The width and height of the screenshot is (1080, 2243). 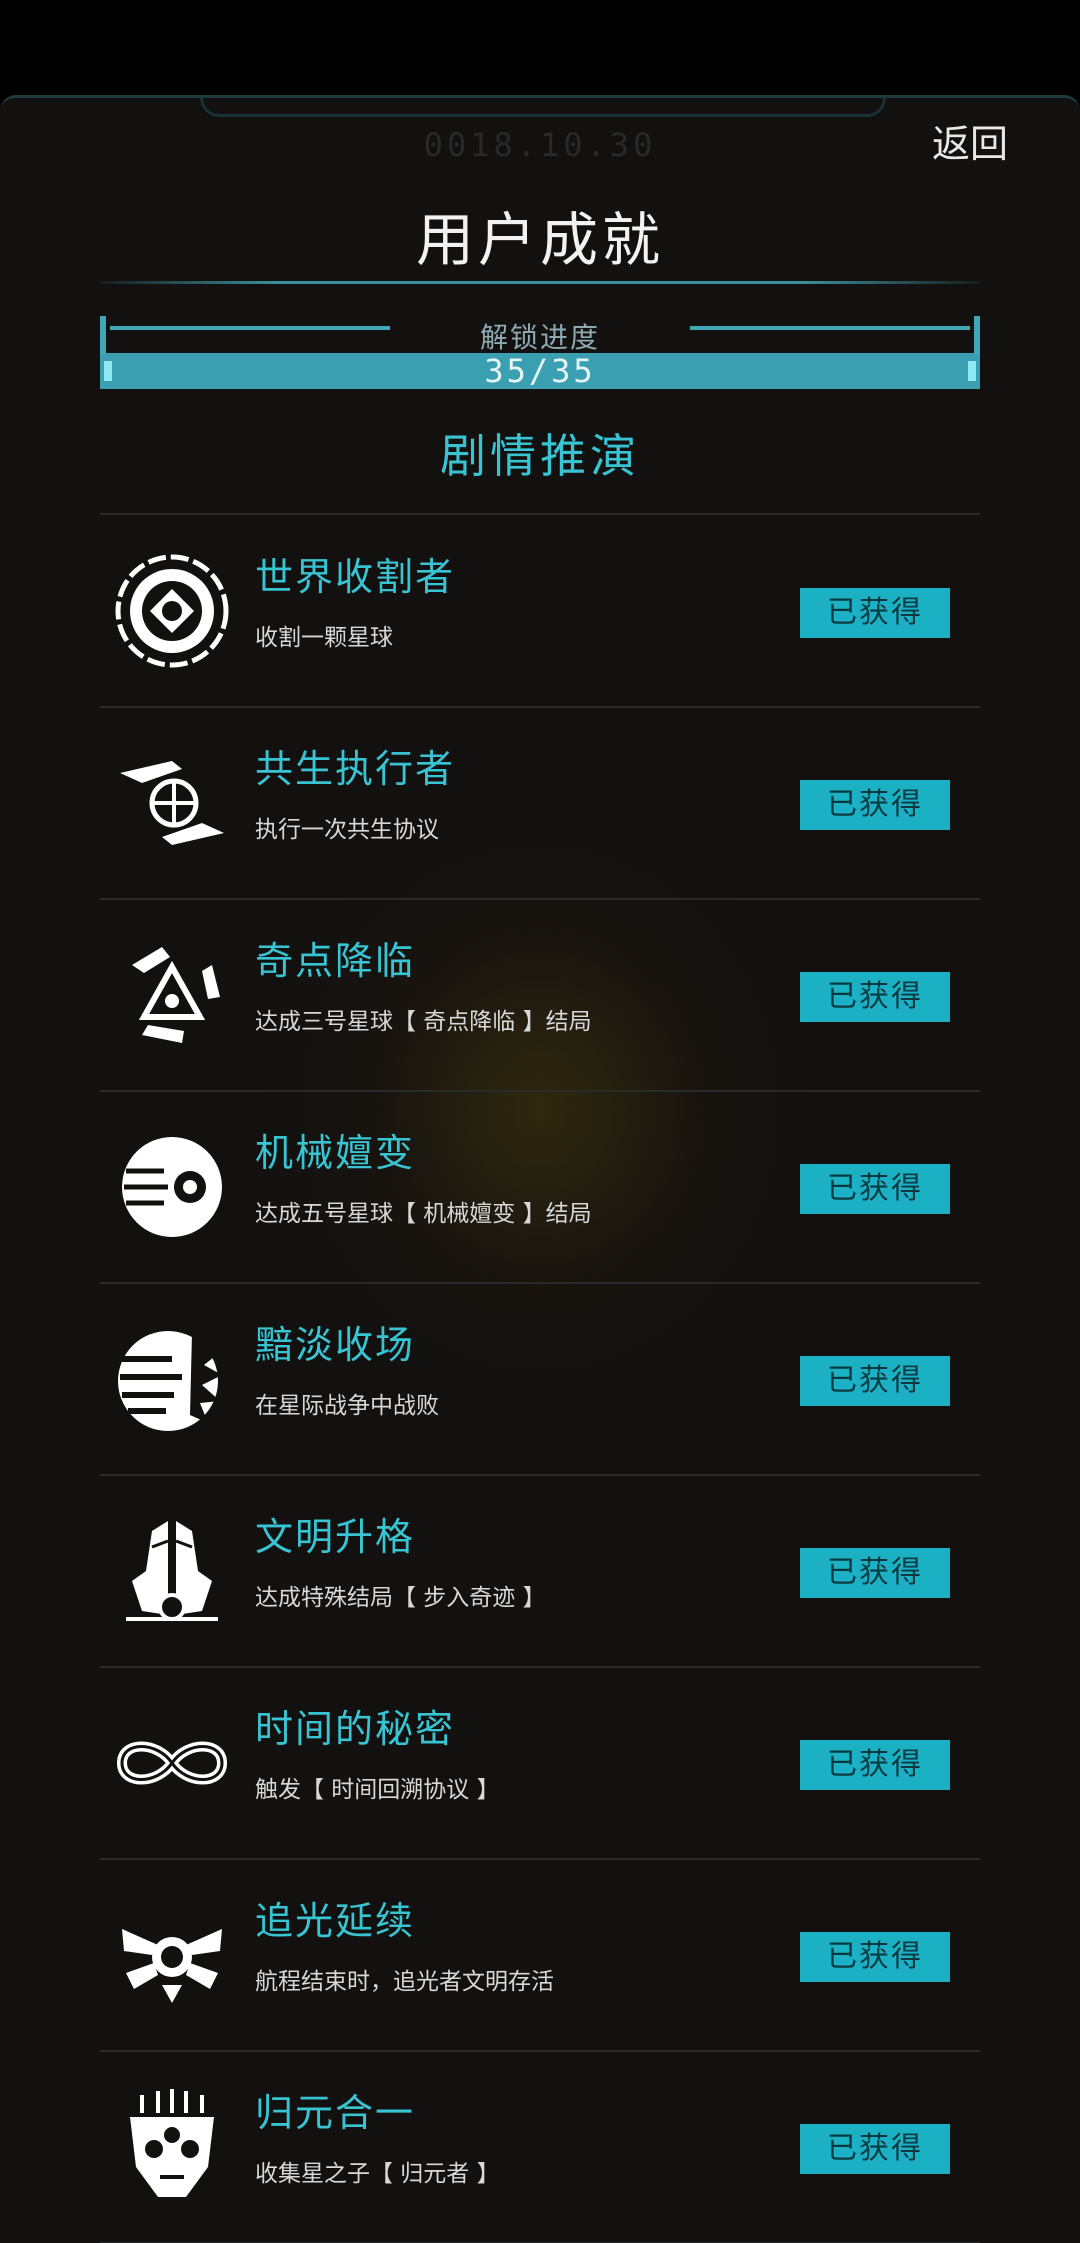 I want to click on progress-count: 35/35, so click(x=540, y=371).